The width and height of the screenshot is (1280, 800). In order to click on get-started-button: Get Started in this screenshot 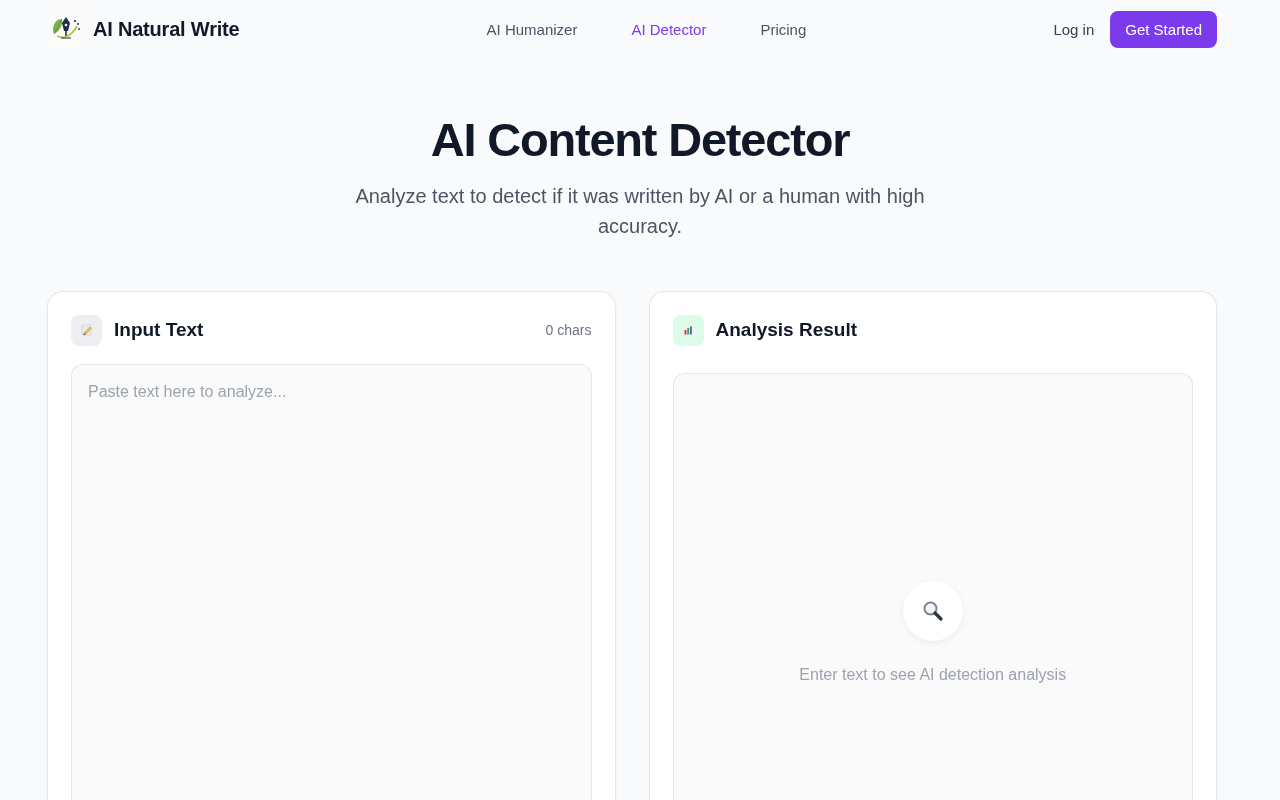, I will do `click(1163, 29)`.